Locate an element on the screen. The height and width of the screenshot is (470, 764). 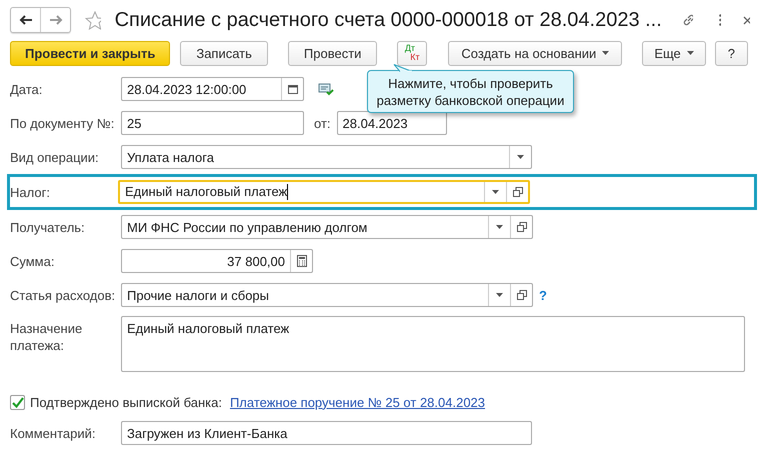
payment-order-link: Платежное поручение № 25 от 28.04.2023 is located at coordinates (358, 402).